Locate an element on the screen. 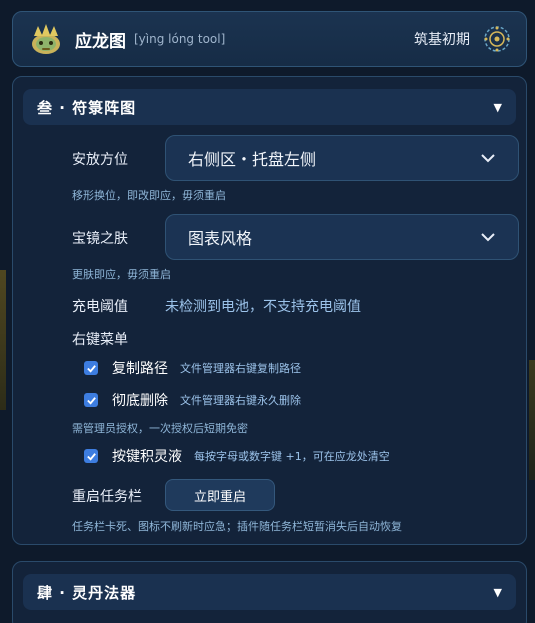 The width and height of the screenshot is (535, 623). skin-label: 宝镜之肤 is located at coordinates (100, 239).